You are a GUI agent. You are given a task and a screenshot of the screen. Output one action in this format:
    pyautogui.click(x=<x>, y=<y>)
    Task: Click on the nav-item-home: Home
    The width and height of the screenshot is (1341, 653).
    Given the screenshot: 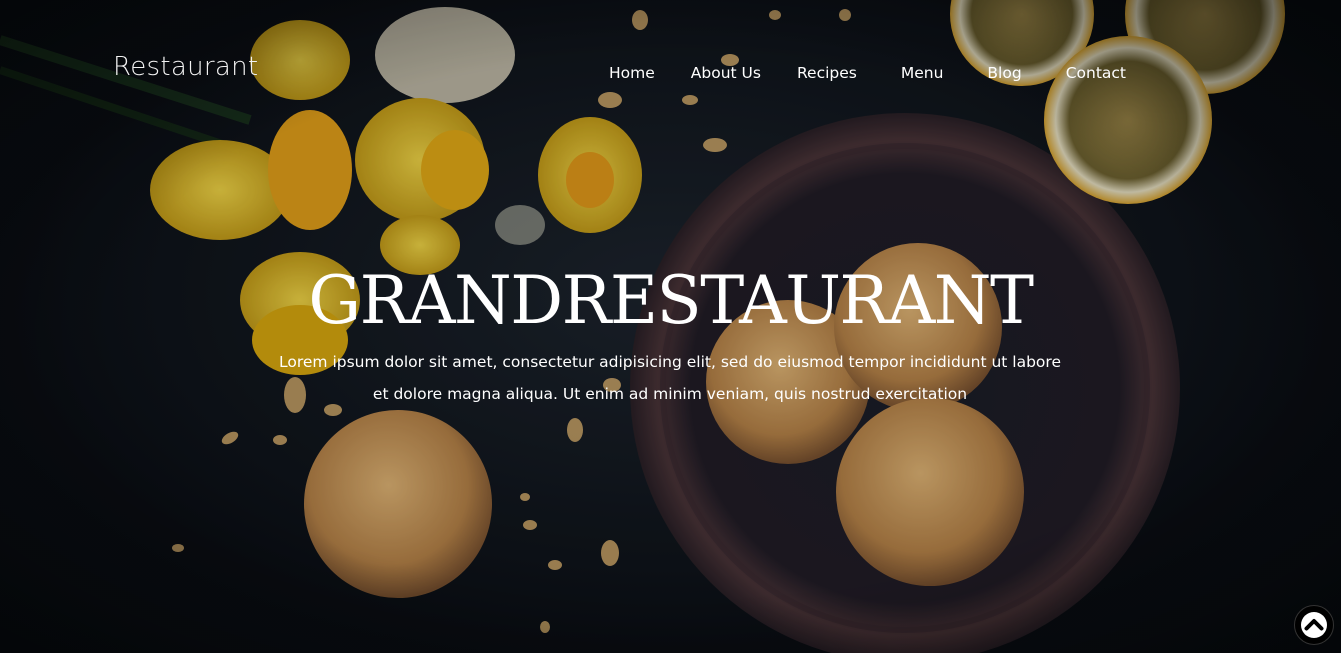 What is the action you would take?
    pyautogui.click(x=632, y=73)
    